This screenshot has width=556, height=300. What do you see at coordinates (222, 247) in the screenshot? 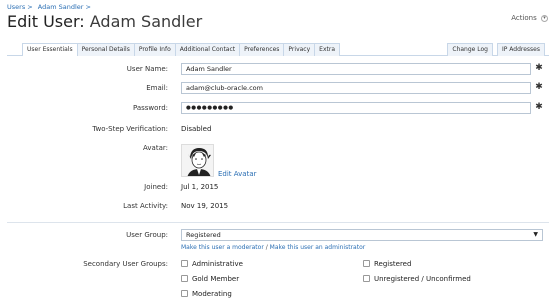
I see `make-moderator-link: Make this user a moderator` at bounding box center [222, 247].